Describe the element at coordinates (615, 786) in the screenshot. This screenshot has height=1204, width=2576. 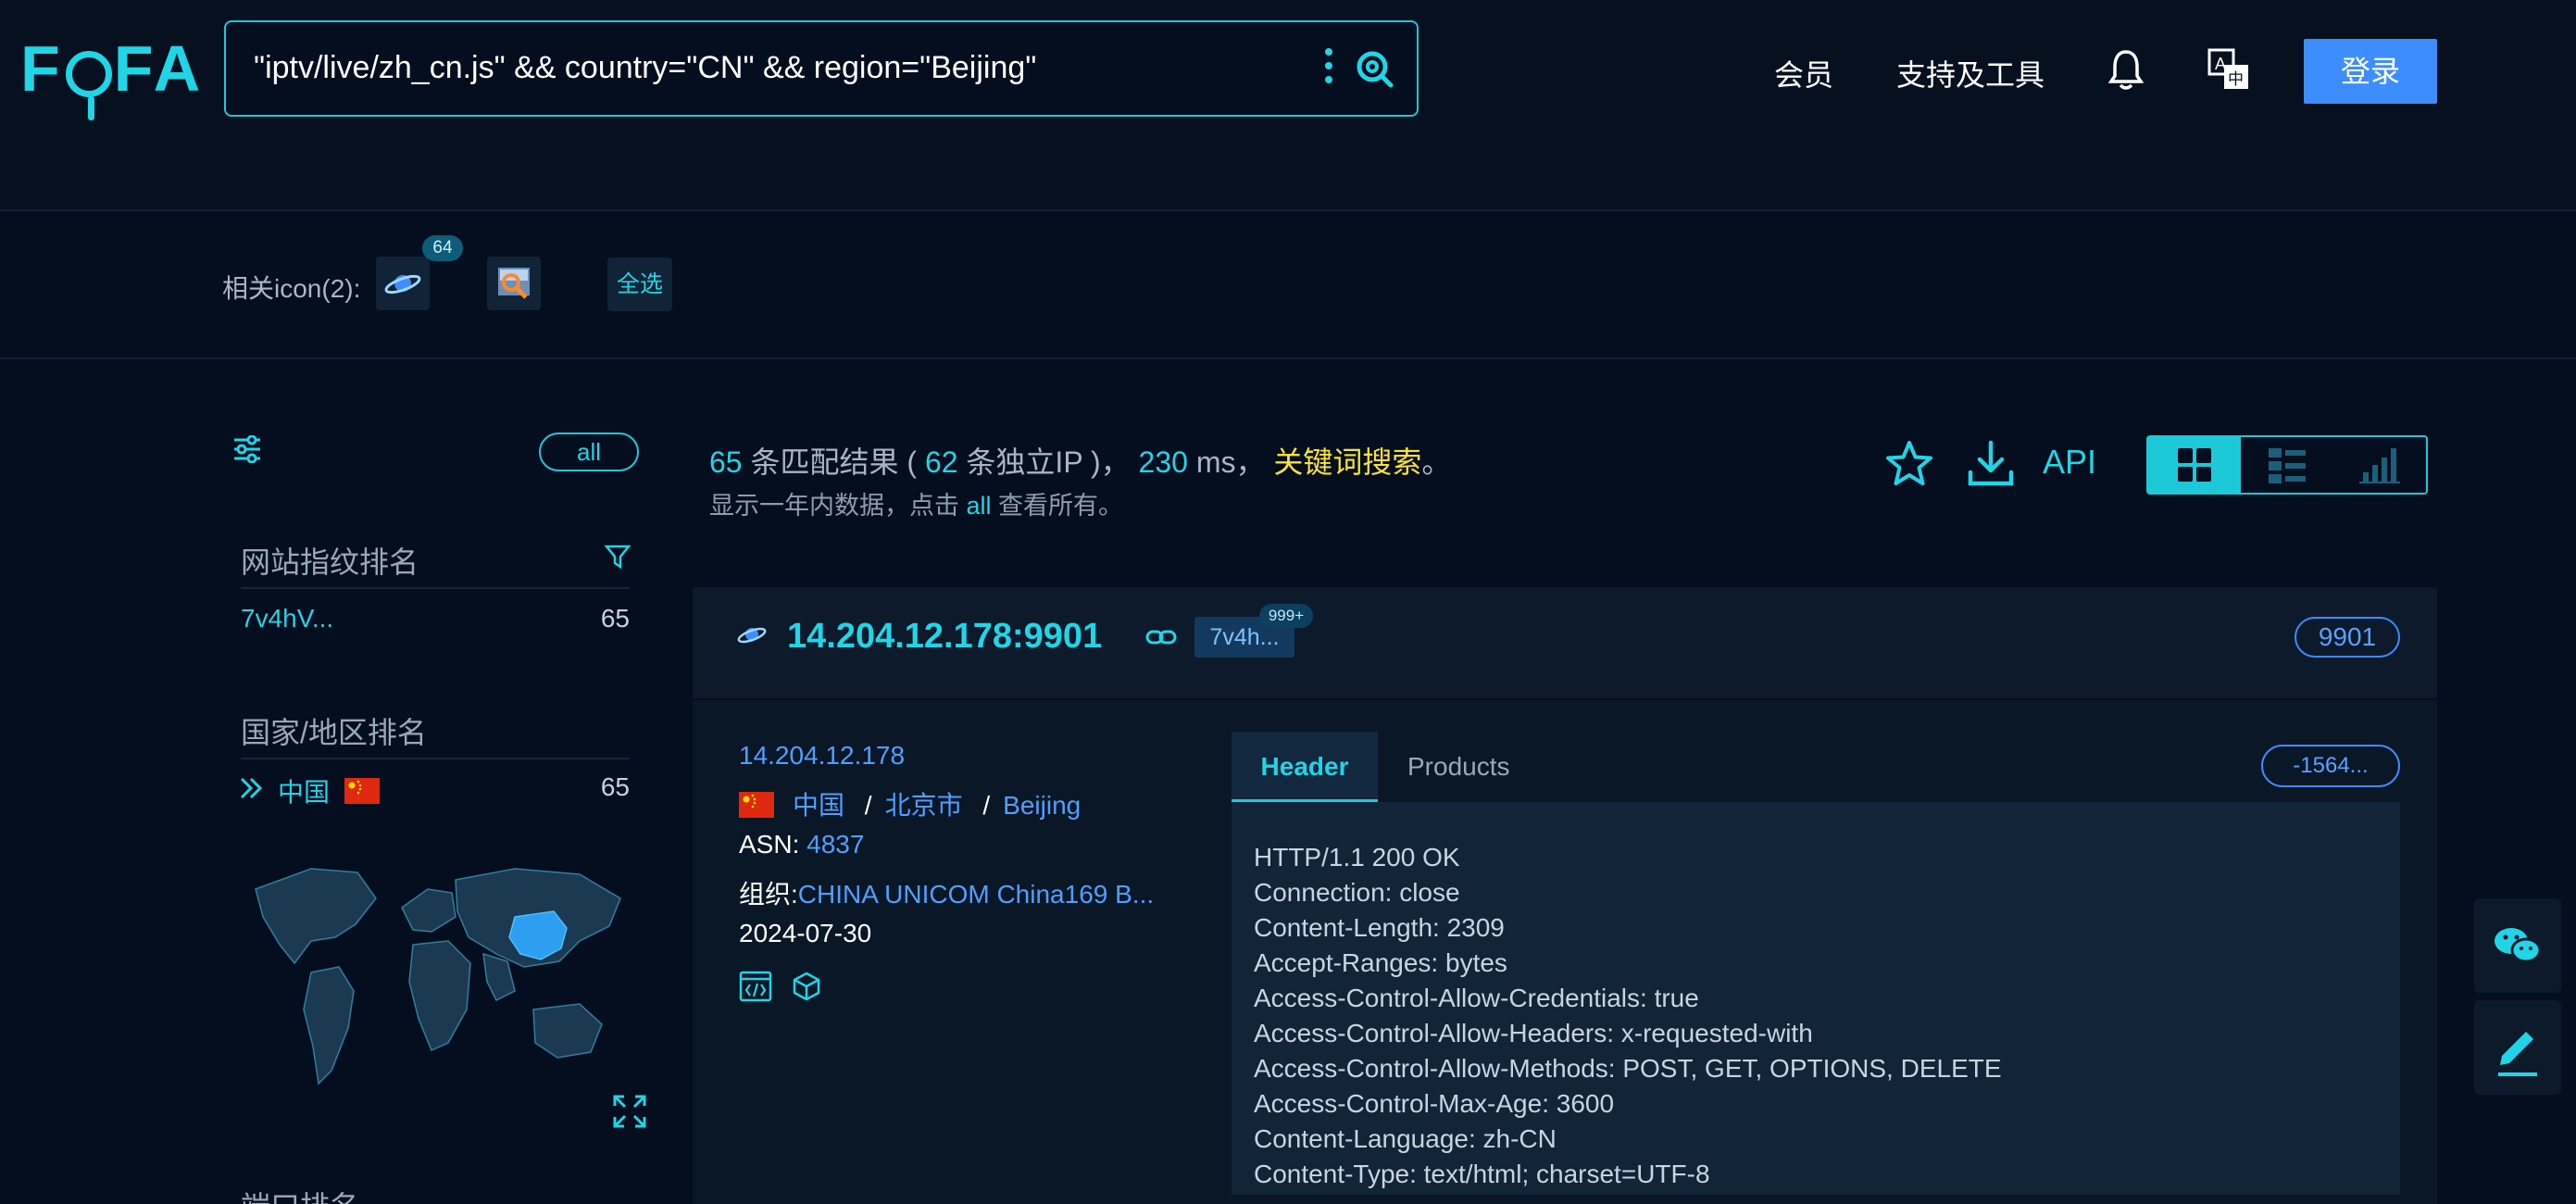
I see `country-count: 65` at that location.